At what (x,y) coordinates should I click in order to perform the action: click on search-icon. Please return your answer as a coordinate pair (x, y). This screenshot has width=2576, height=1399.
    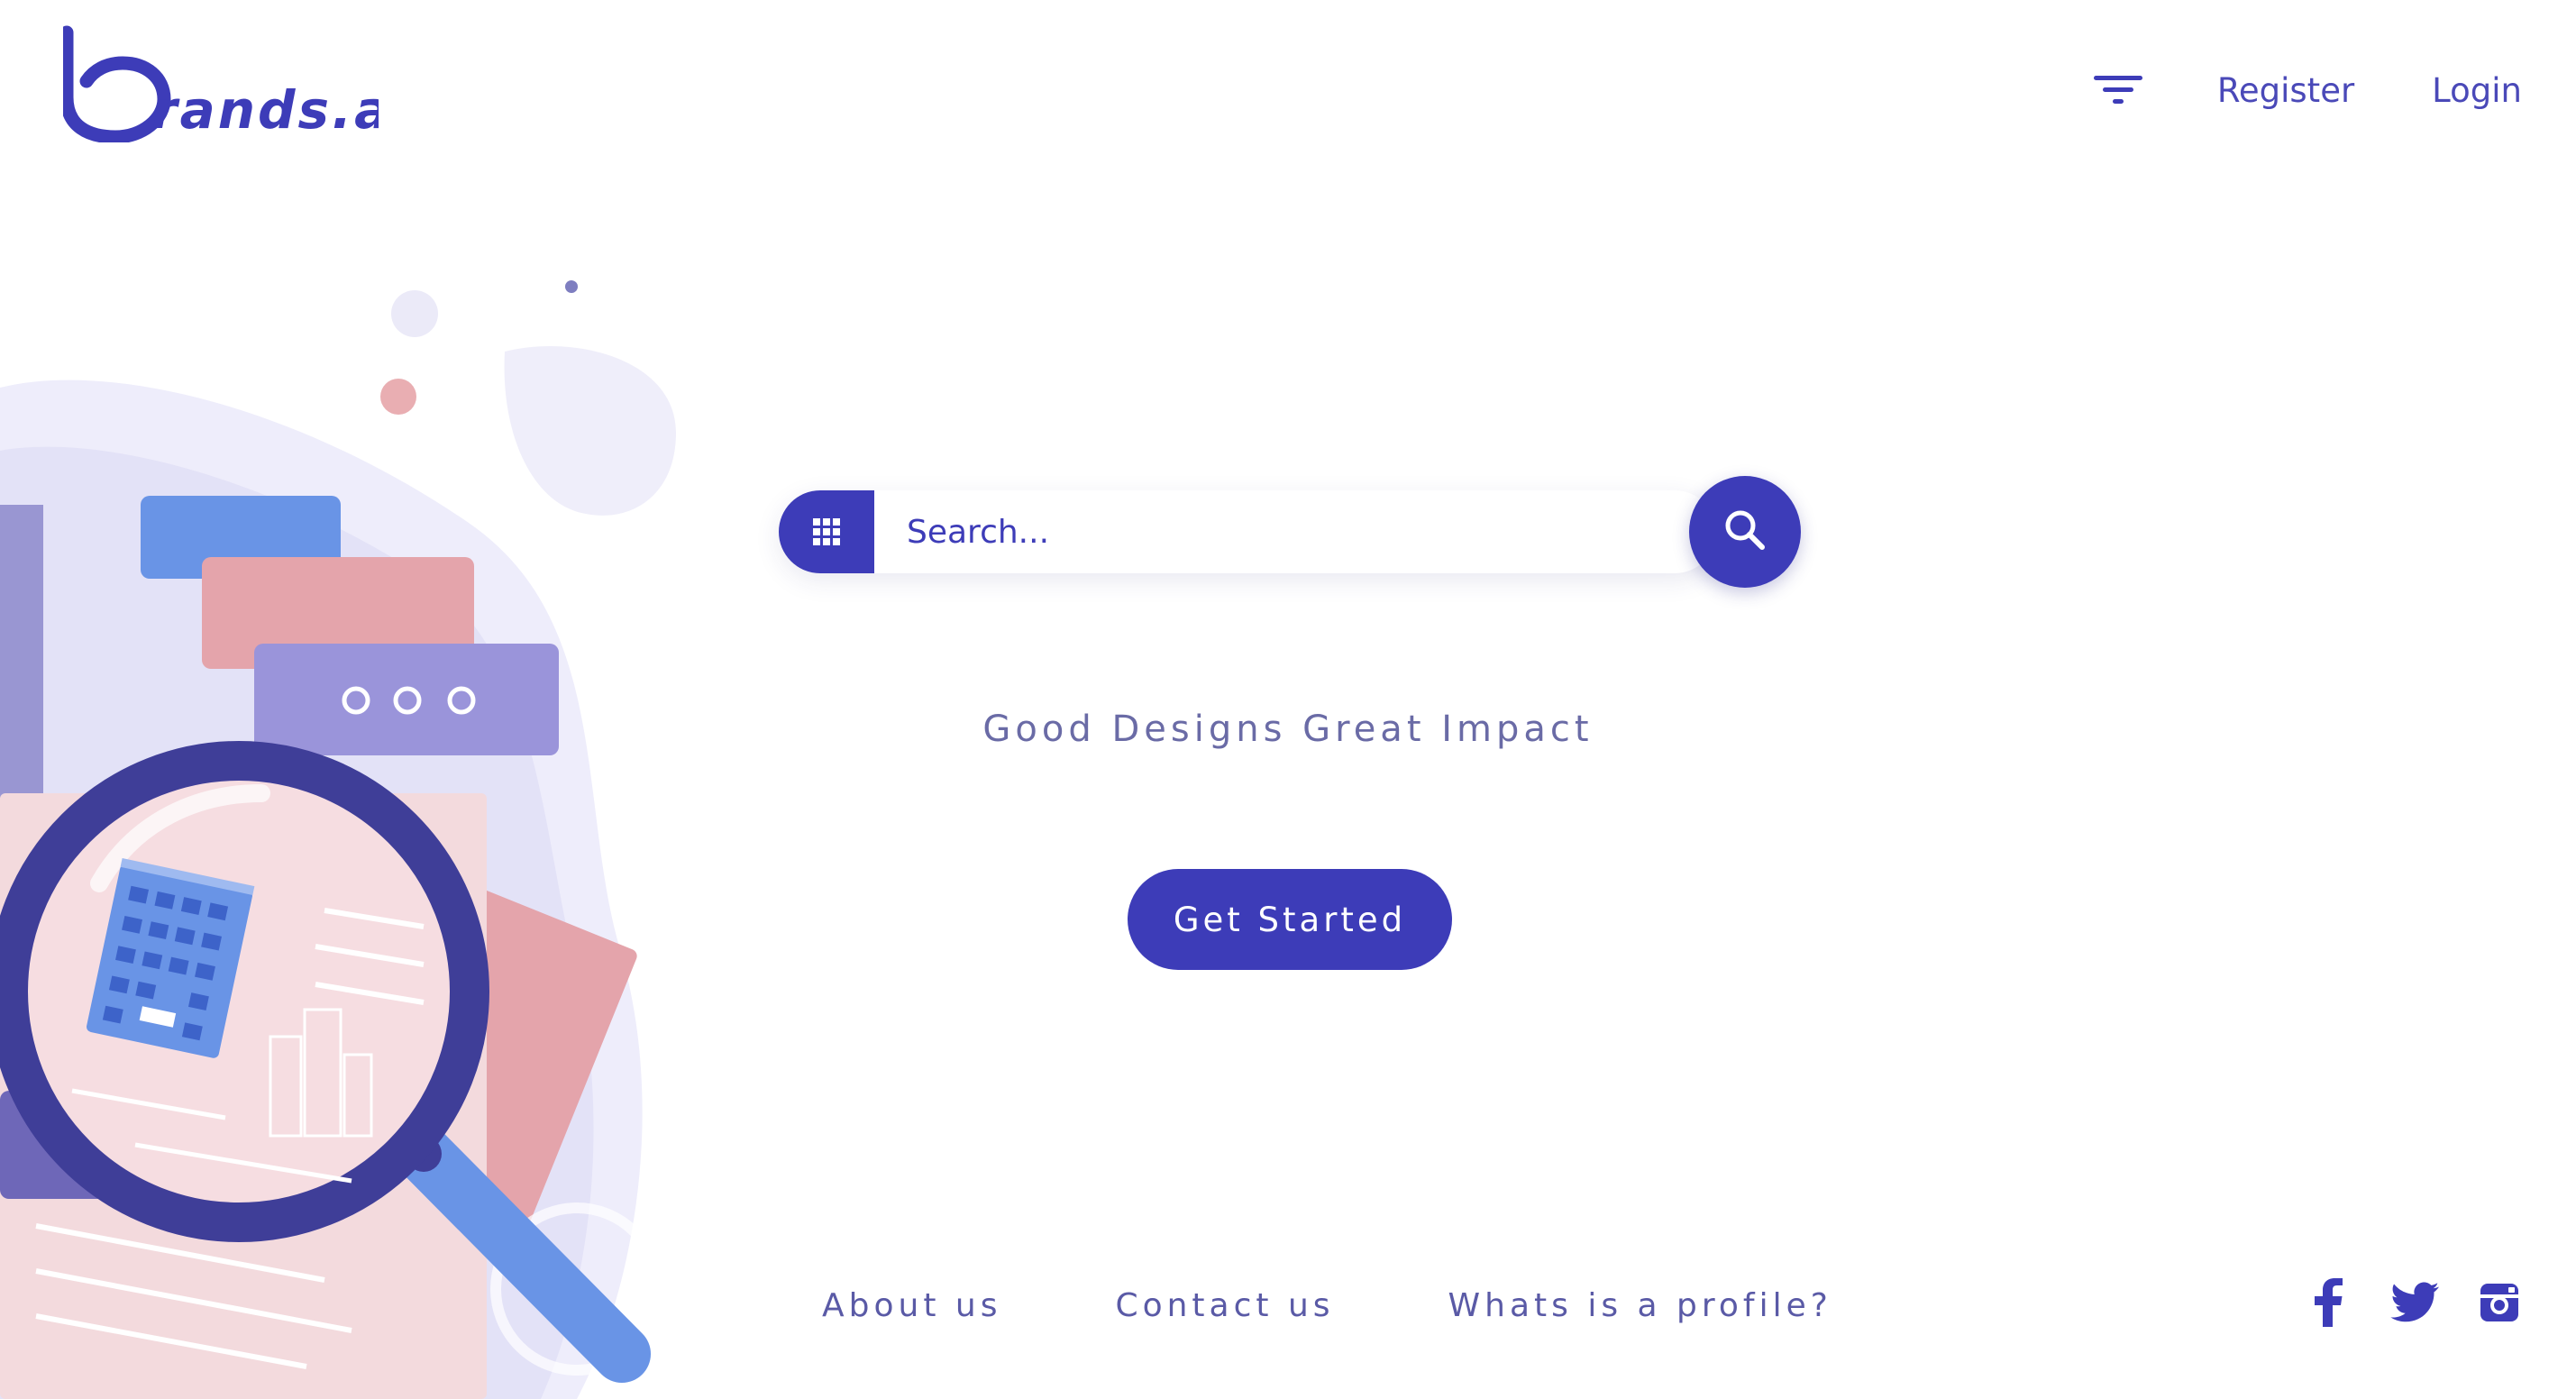
    Looking at the image, I should click on (1745, 531).